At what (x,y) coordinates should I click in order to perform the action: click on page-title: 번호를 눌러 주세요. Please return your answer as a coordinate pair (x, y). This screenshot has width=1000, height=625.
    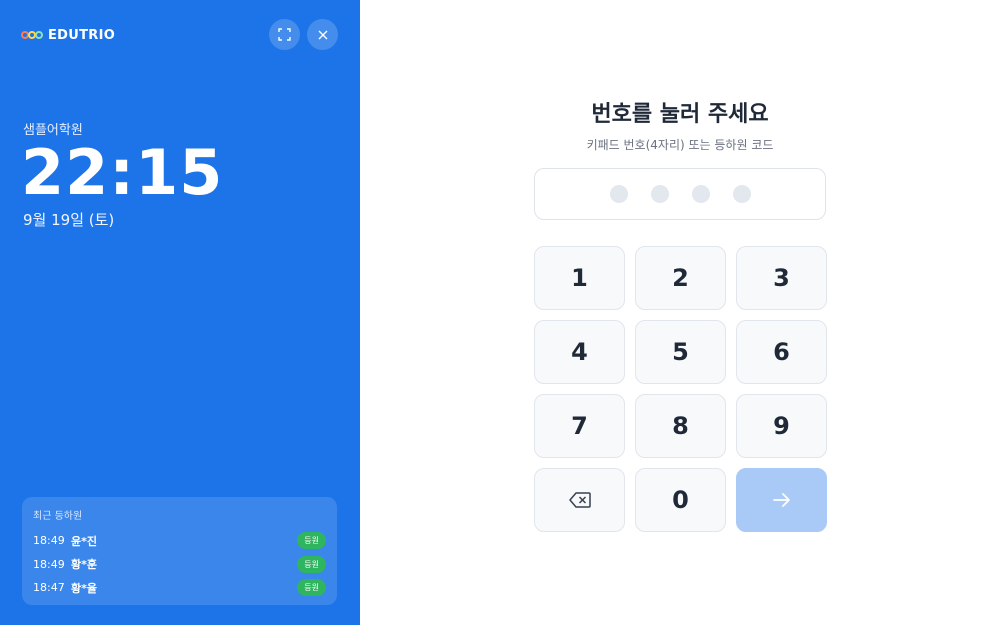
    Looking at the image, I should click on (680, 114).